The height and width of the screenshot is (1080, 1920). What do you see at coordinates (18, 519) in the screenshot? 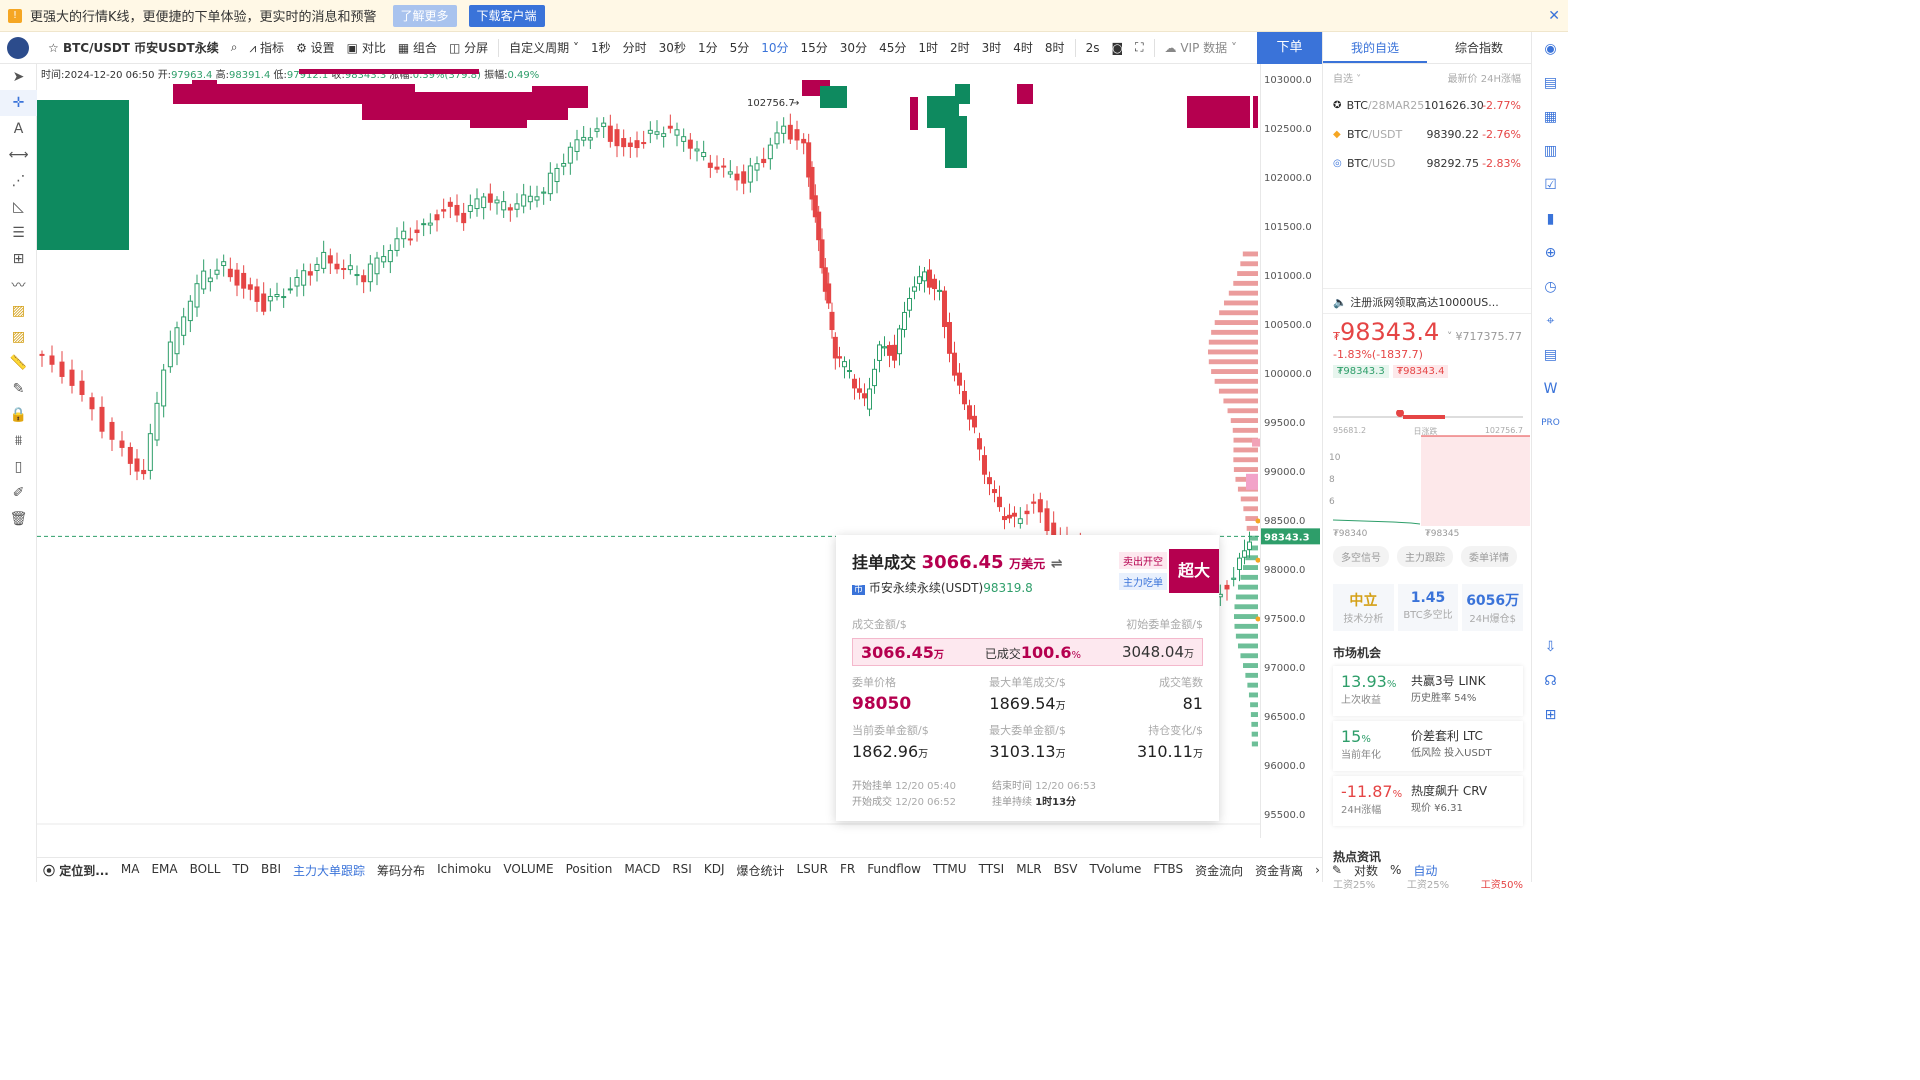
I see `trash-icon: 🗑` at bounding box center [18, 519].